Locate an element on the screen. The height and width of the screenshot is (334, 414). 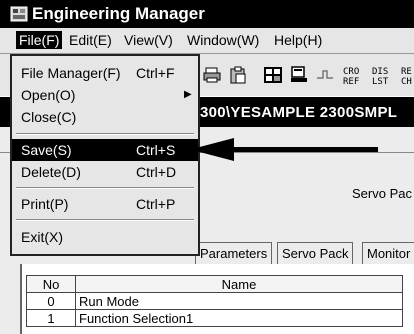
toolbar-re-label: RE is located at coordinates (406, 72).